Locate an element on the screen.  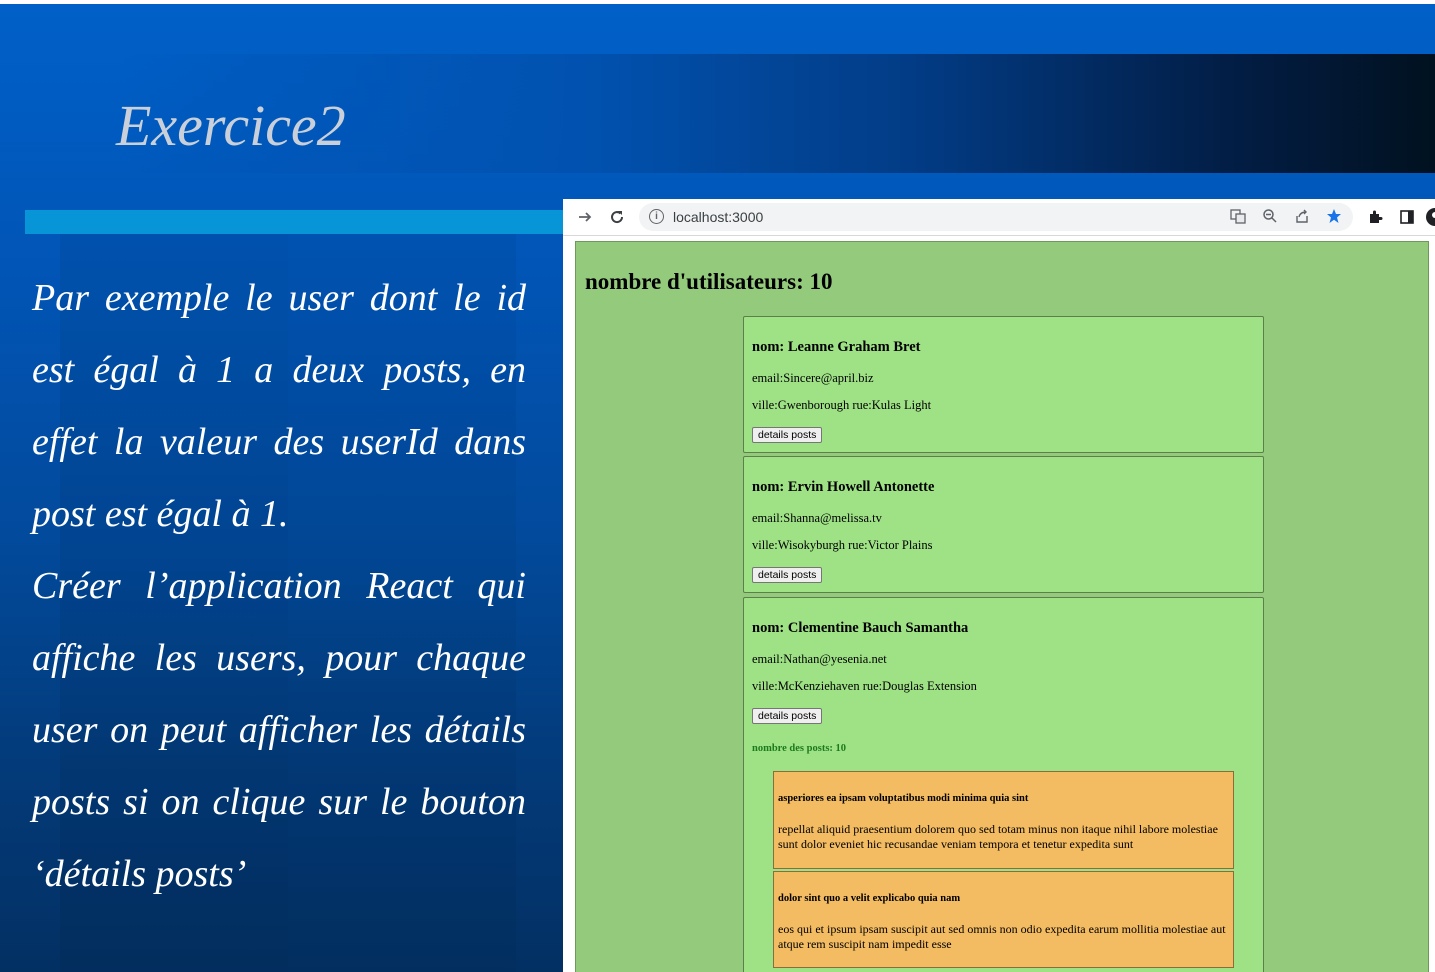
translate-icon is located at coordinates (1238, 217).